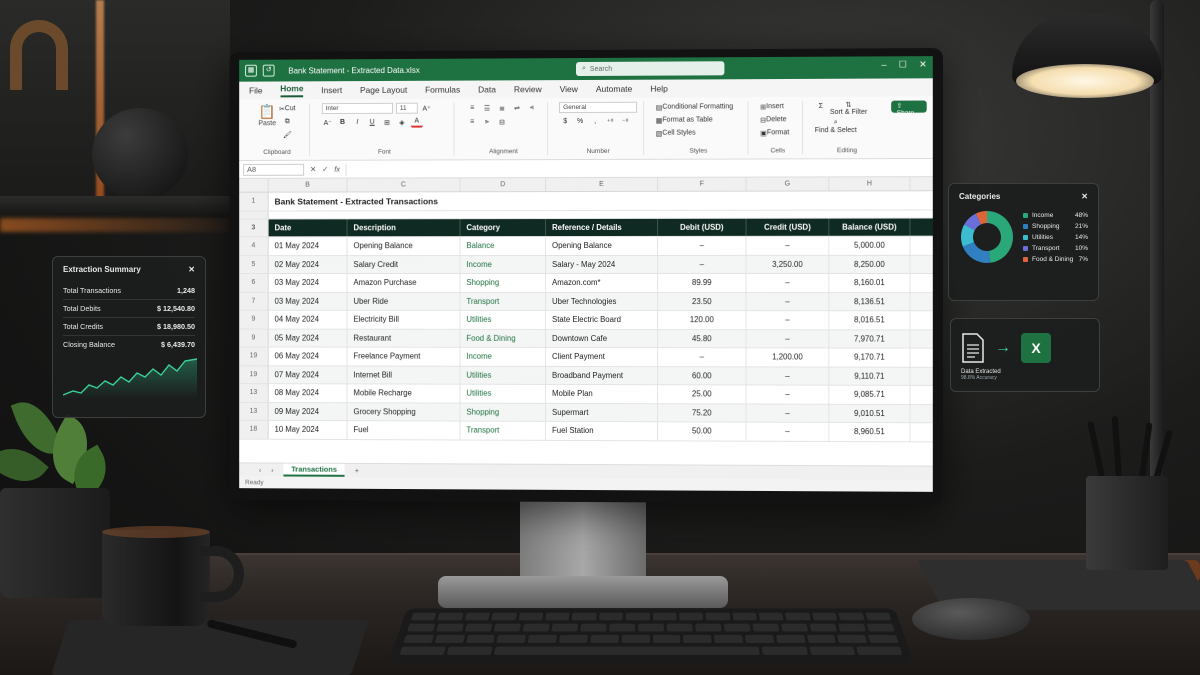  What do you see at coordinates (702, 413) in the screenshot?
I see `debit-cell: 75.20` at bounding box center [702, 413].